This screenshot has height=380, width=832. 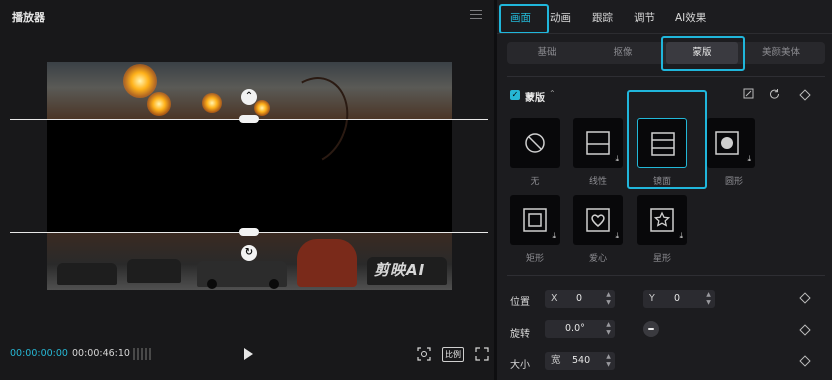 I want to click on mask-linear-label: 线性, so click(x=597, y=182).